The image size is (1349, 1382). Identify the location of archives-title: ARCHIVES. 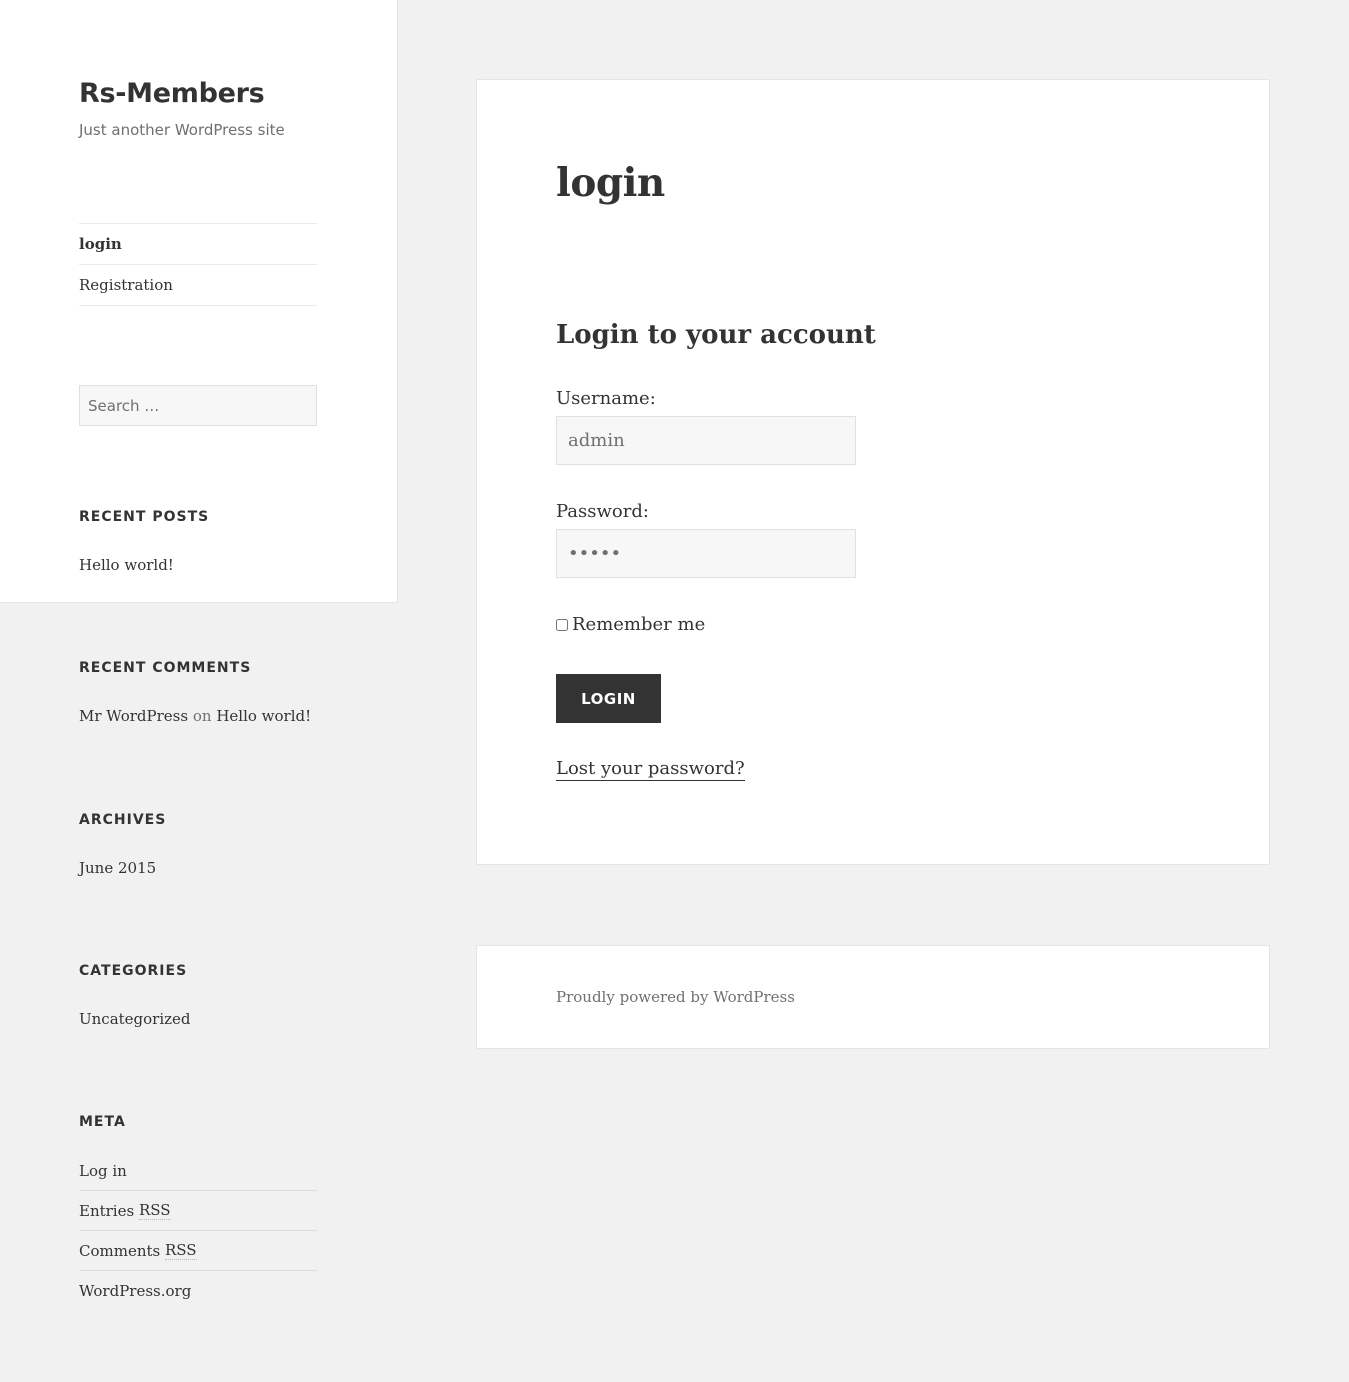
(123, 820).